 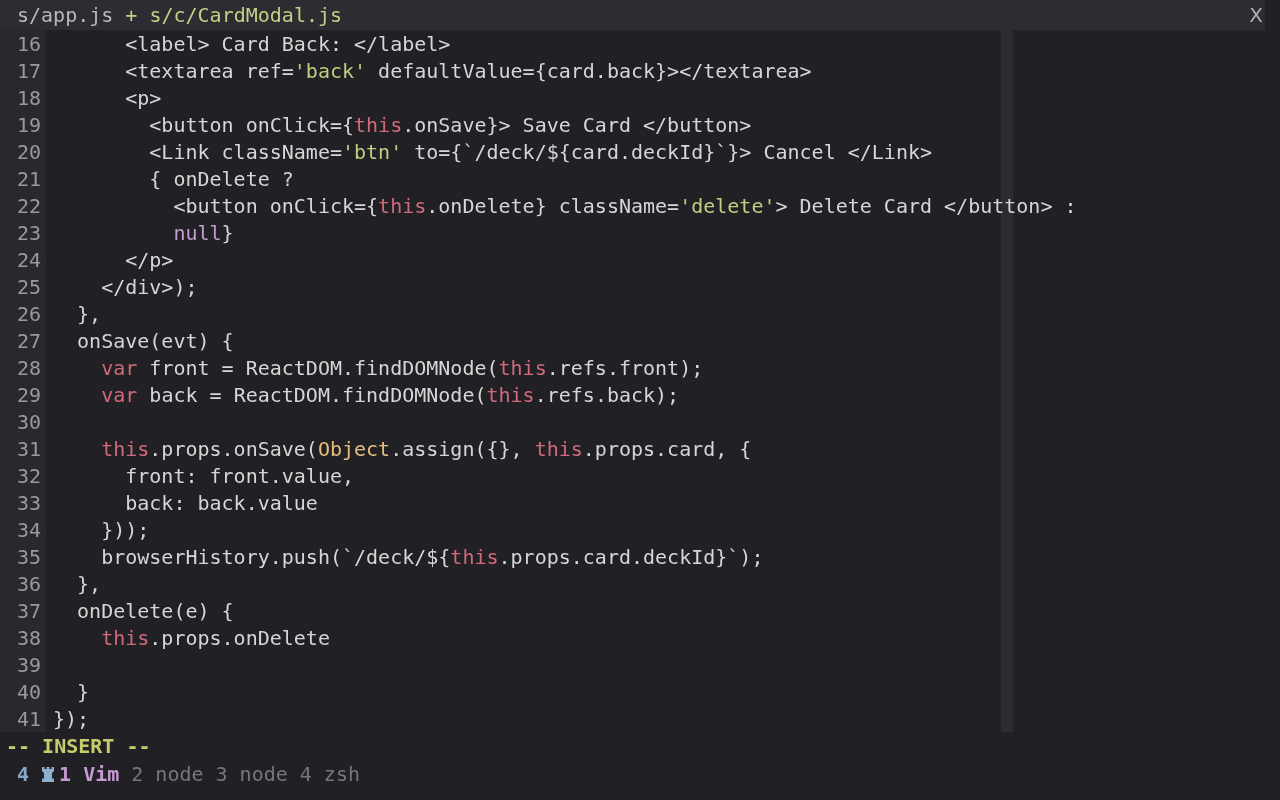 I want to click on code-line: var front = ReactDOM.findDOMNode(this.refs.front);, so click(x=402, y=367).